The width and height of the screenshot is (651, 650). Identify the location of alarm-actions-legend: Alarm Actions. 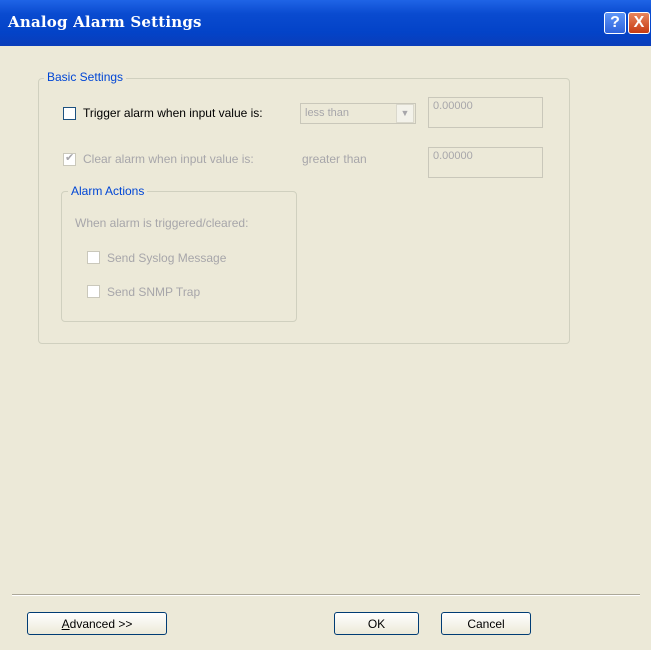
(108, 191).